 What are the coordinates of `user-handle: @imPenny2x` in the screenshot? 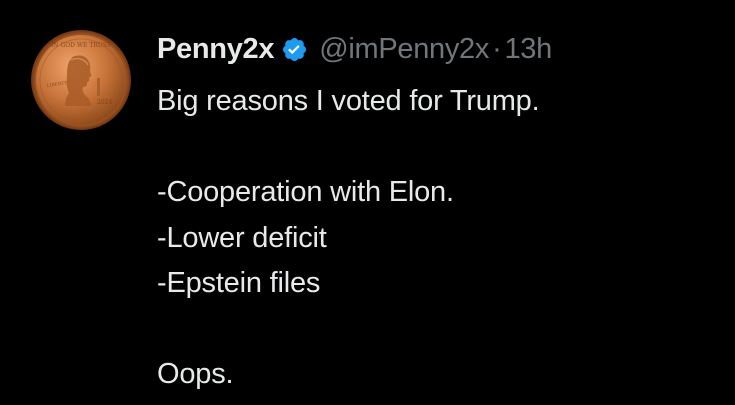 It's located at (404, 49).